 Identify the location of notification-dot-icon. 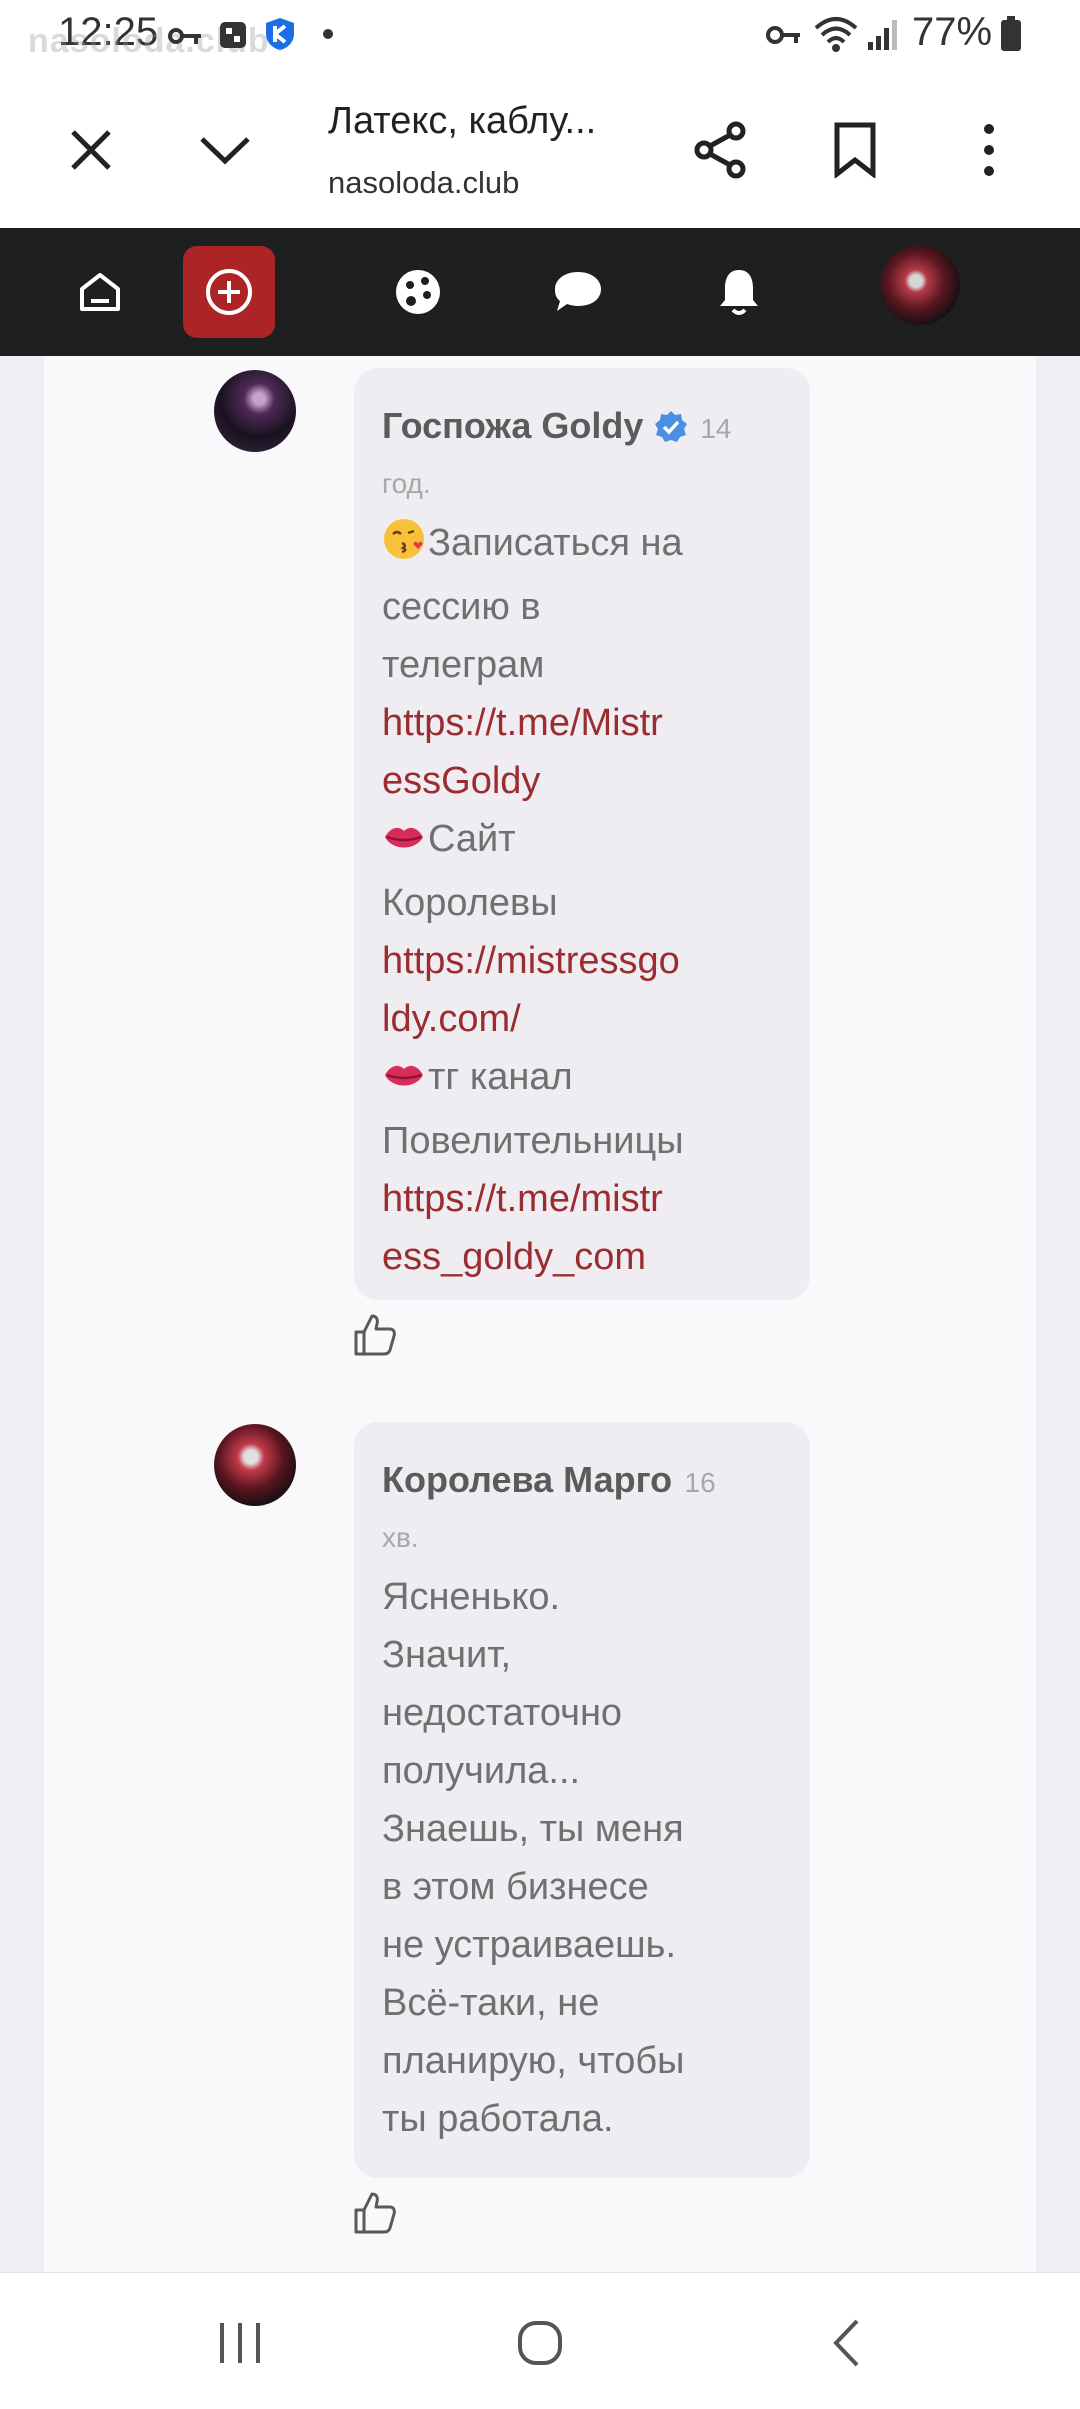
(328, 34).